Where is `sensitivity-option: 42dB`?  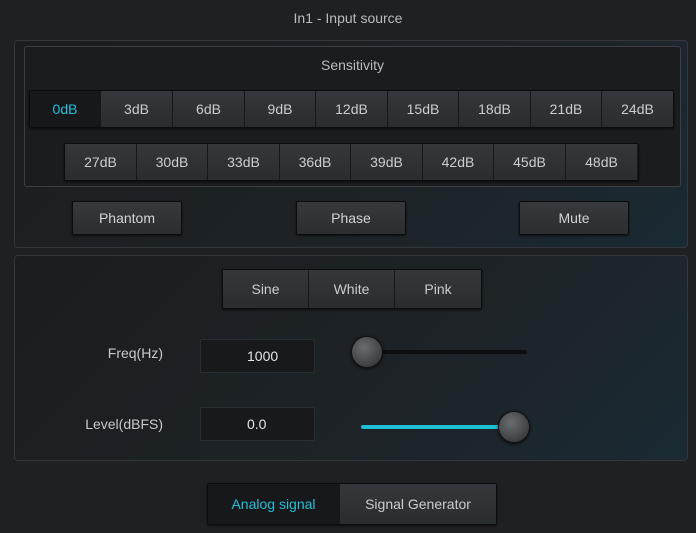
sensitivity-option: 42dB is located at coordinates (458, 162).